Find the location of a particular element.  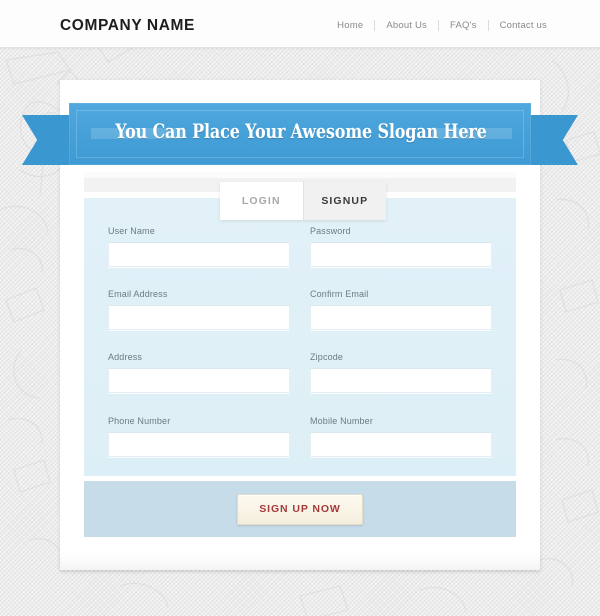

form-action-strip: SIGN UP NOW is located at coordinates (300, 509).